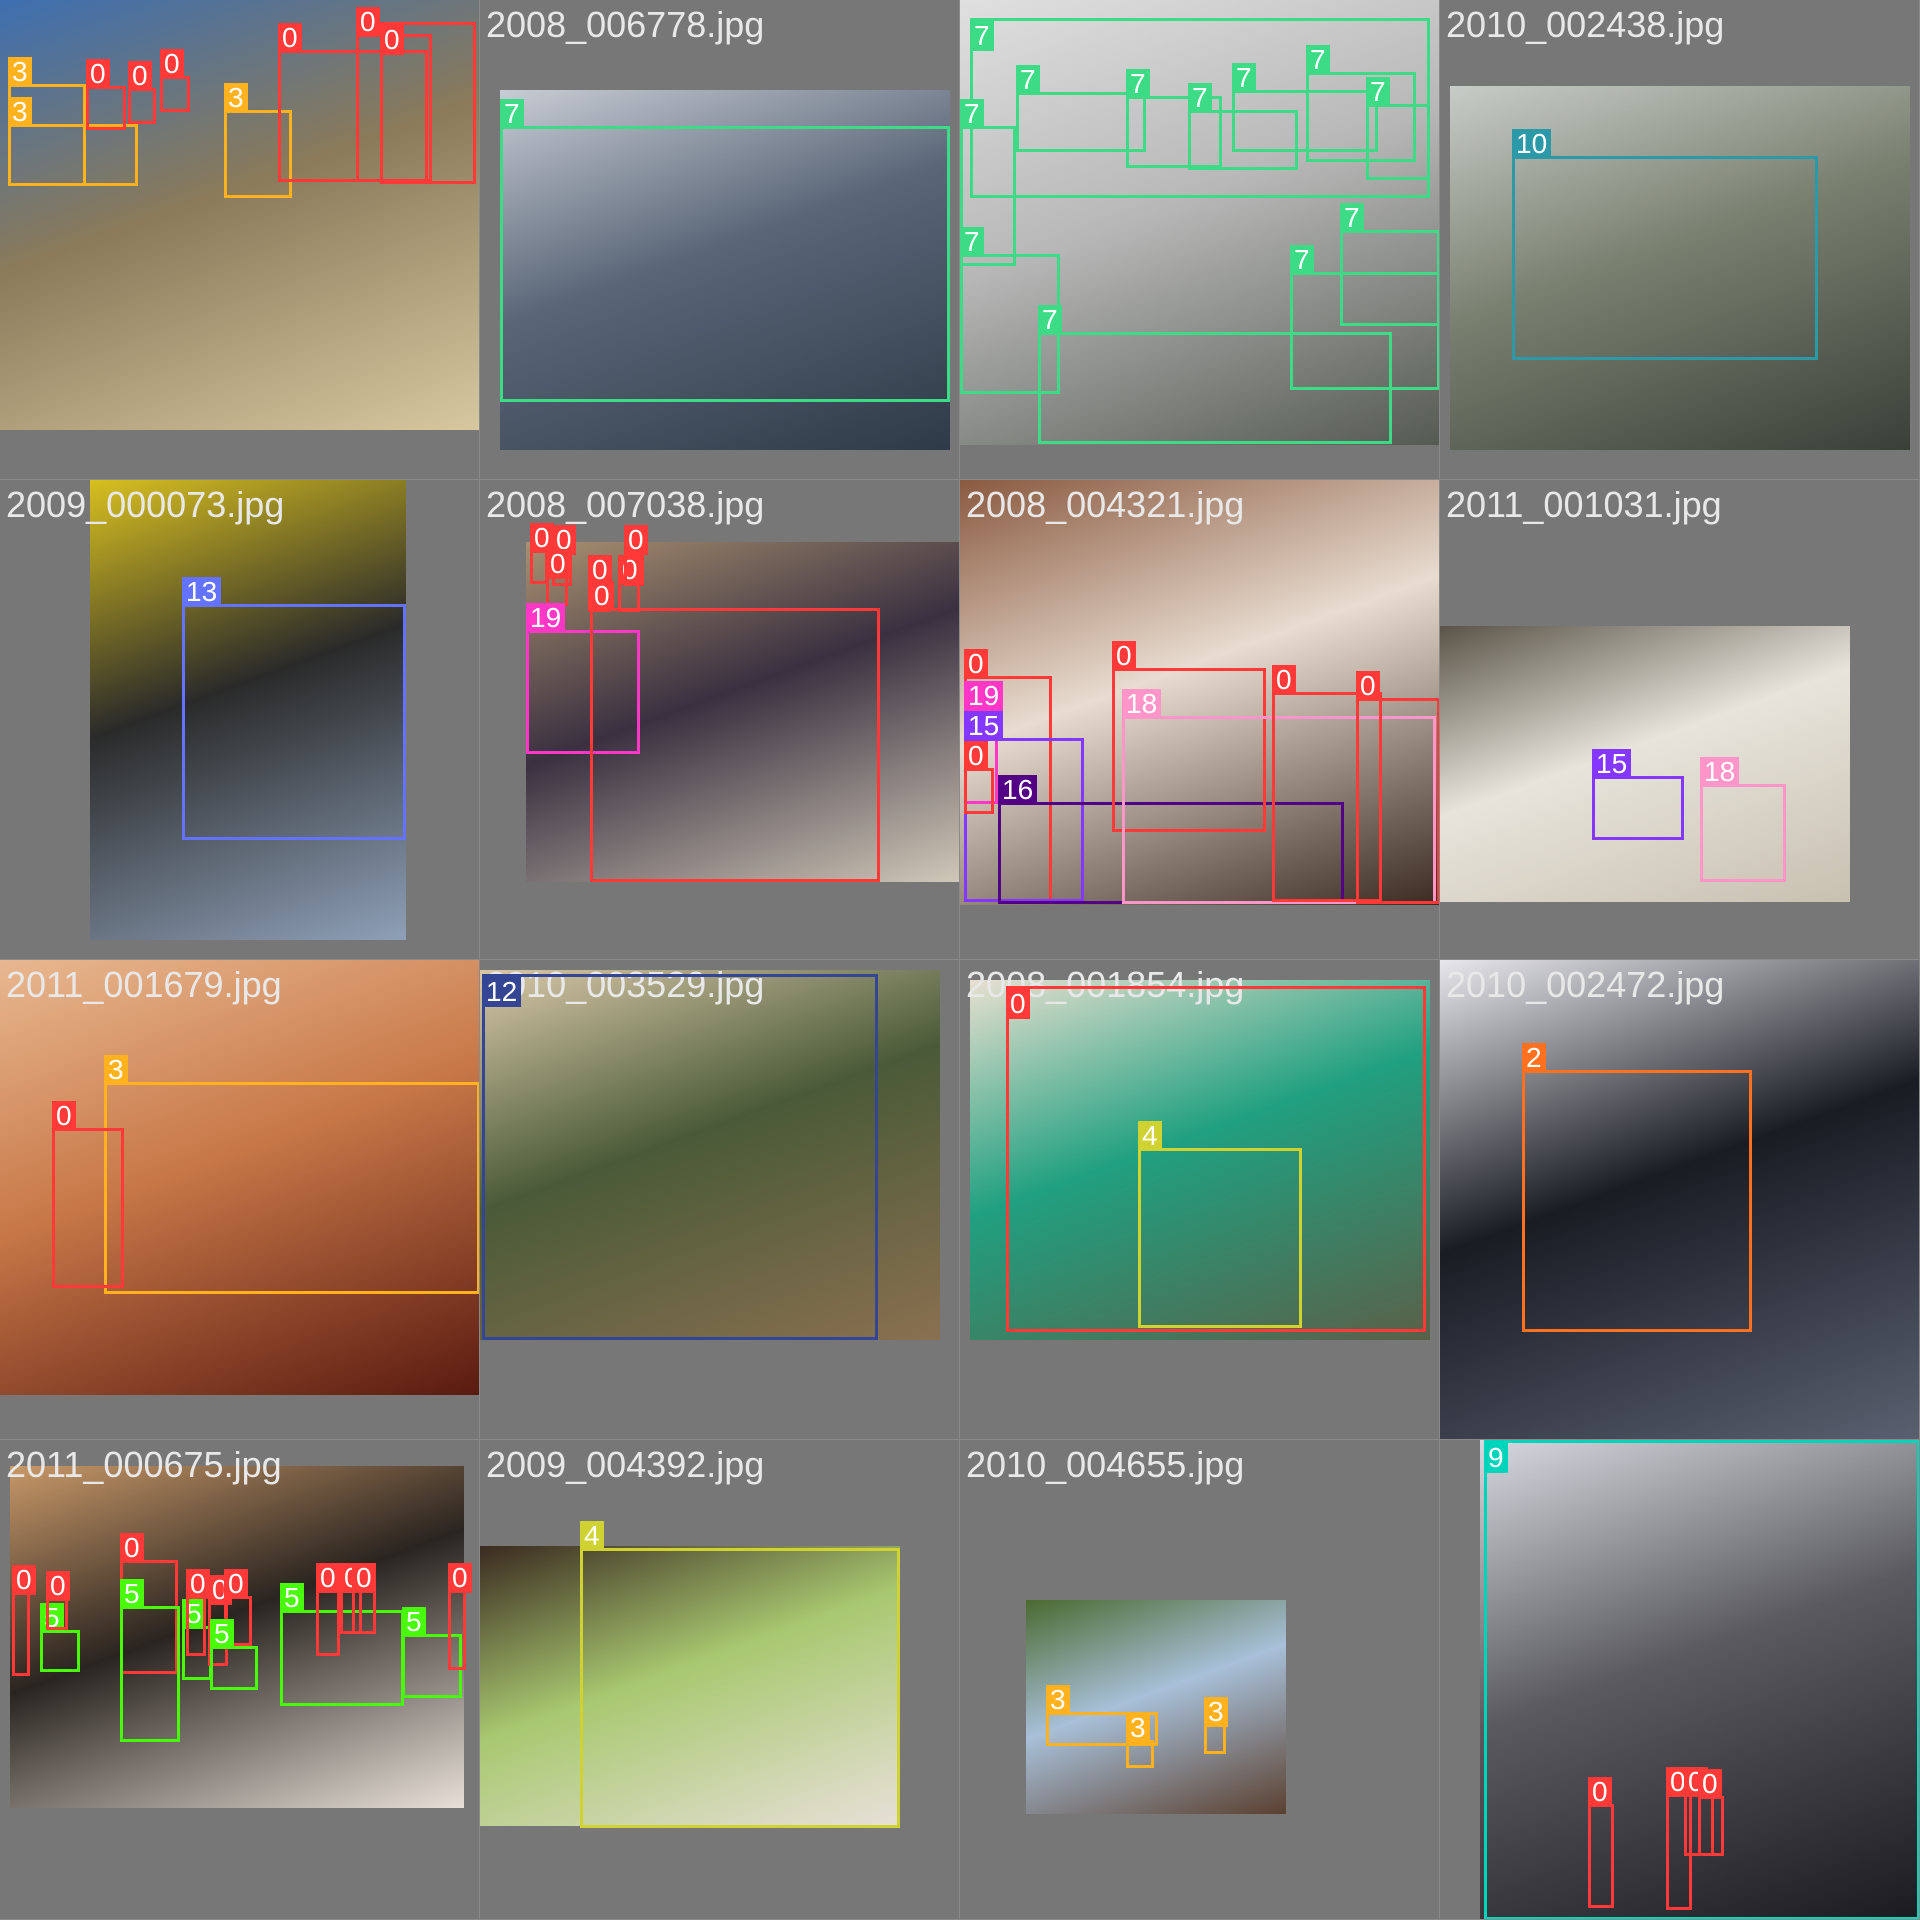 Image resolution: width=1920 pixels, height=1920 pixels. What do you see at coordinates (1612, 764) in the screenshot?
I see `detection-label: 15` at bounding box center [1612, 764].